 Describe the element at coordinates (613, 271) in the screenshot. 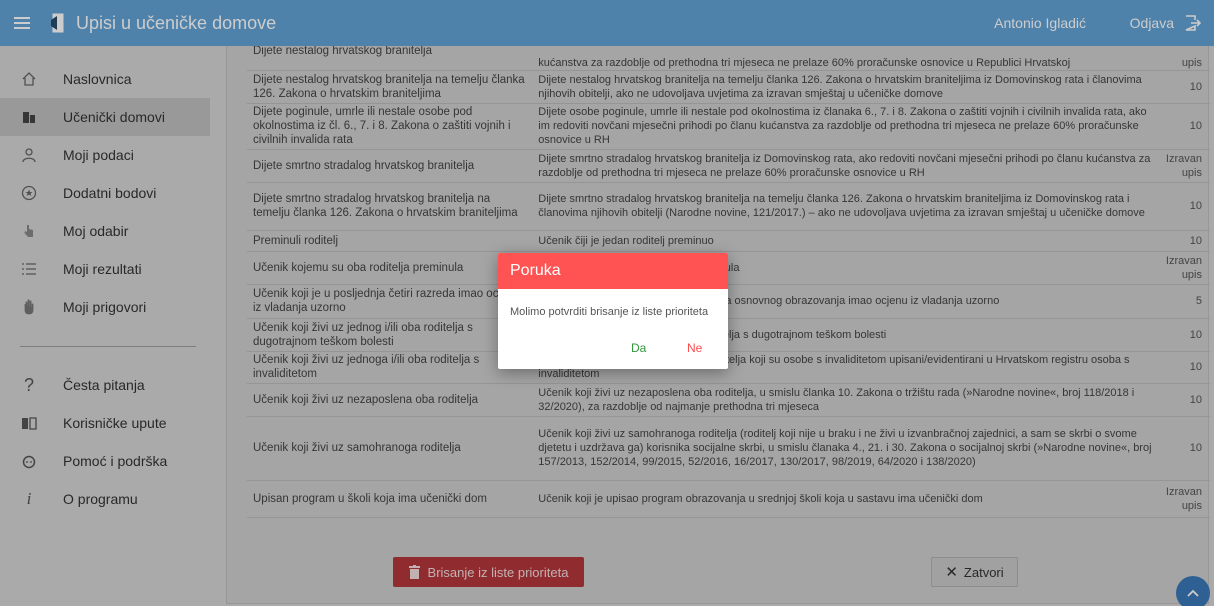

I see `dialog-title: Poruka` at that location.